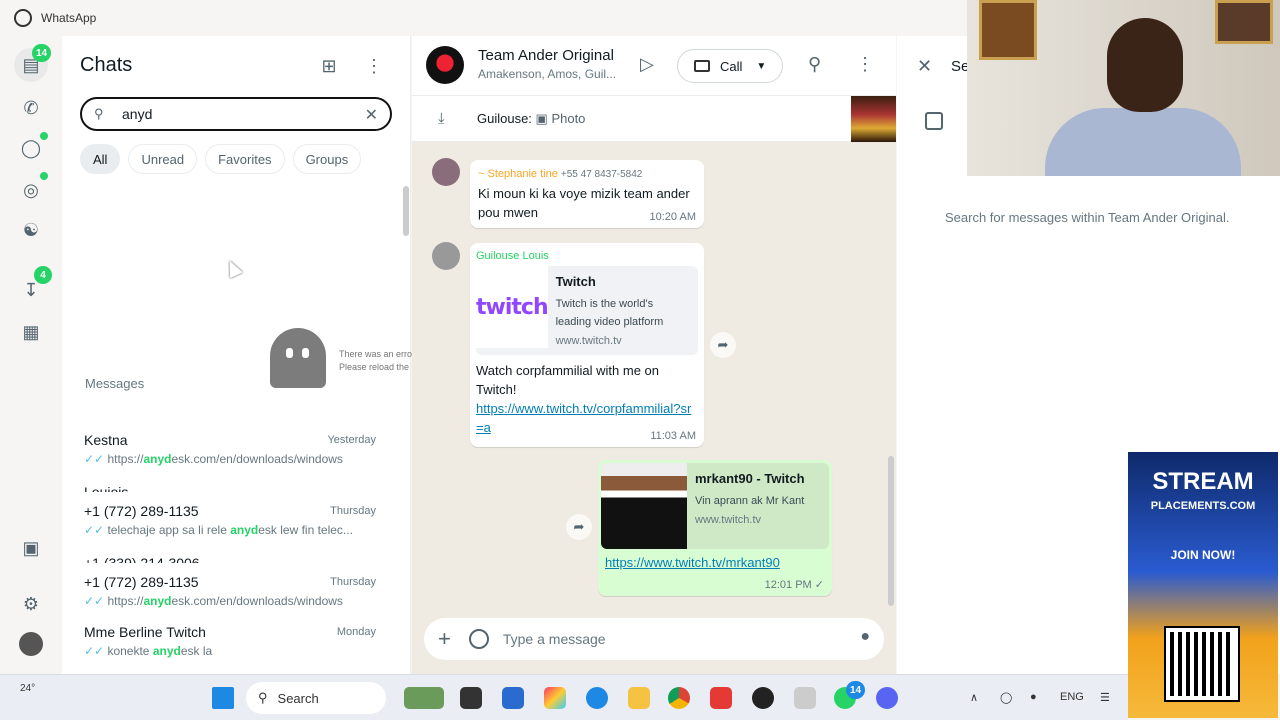  What do you see at coordinates (244, 530) in the screenshot?
I see `preview-match: anyd` at bounding box center [244, 530].